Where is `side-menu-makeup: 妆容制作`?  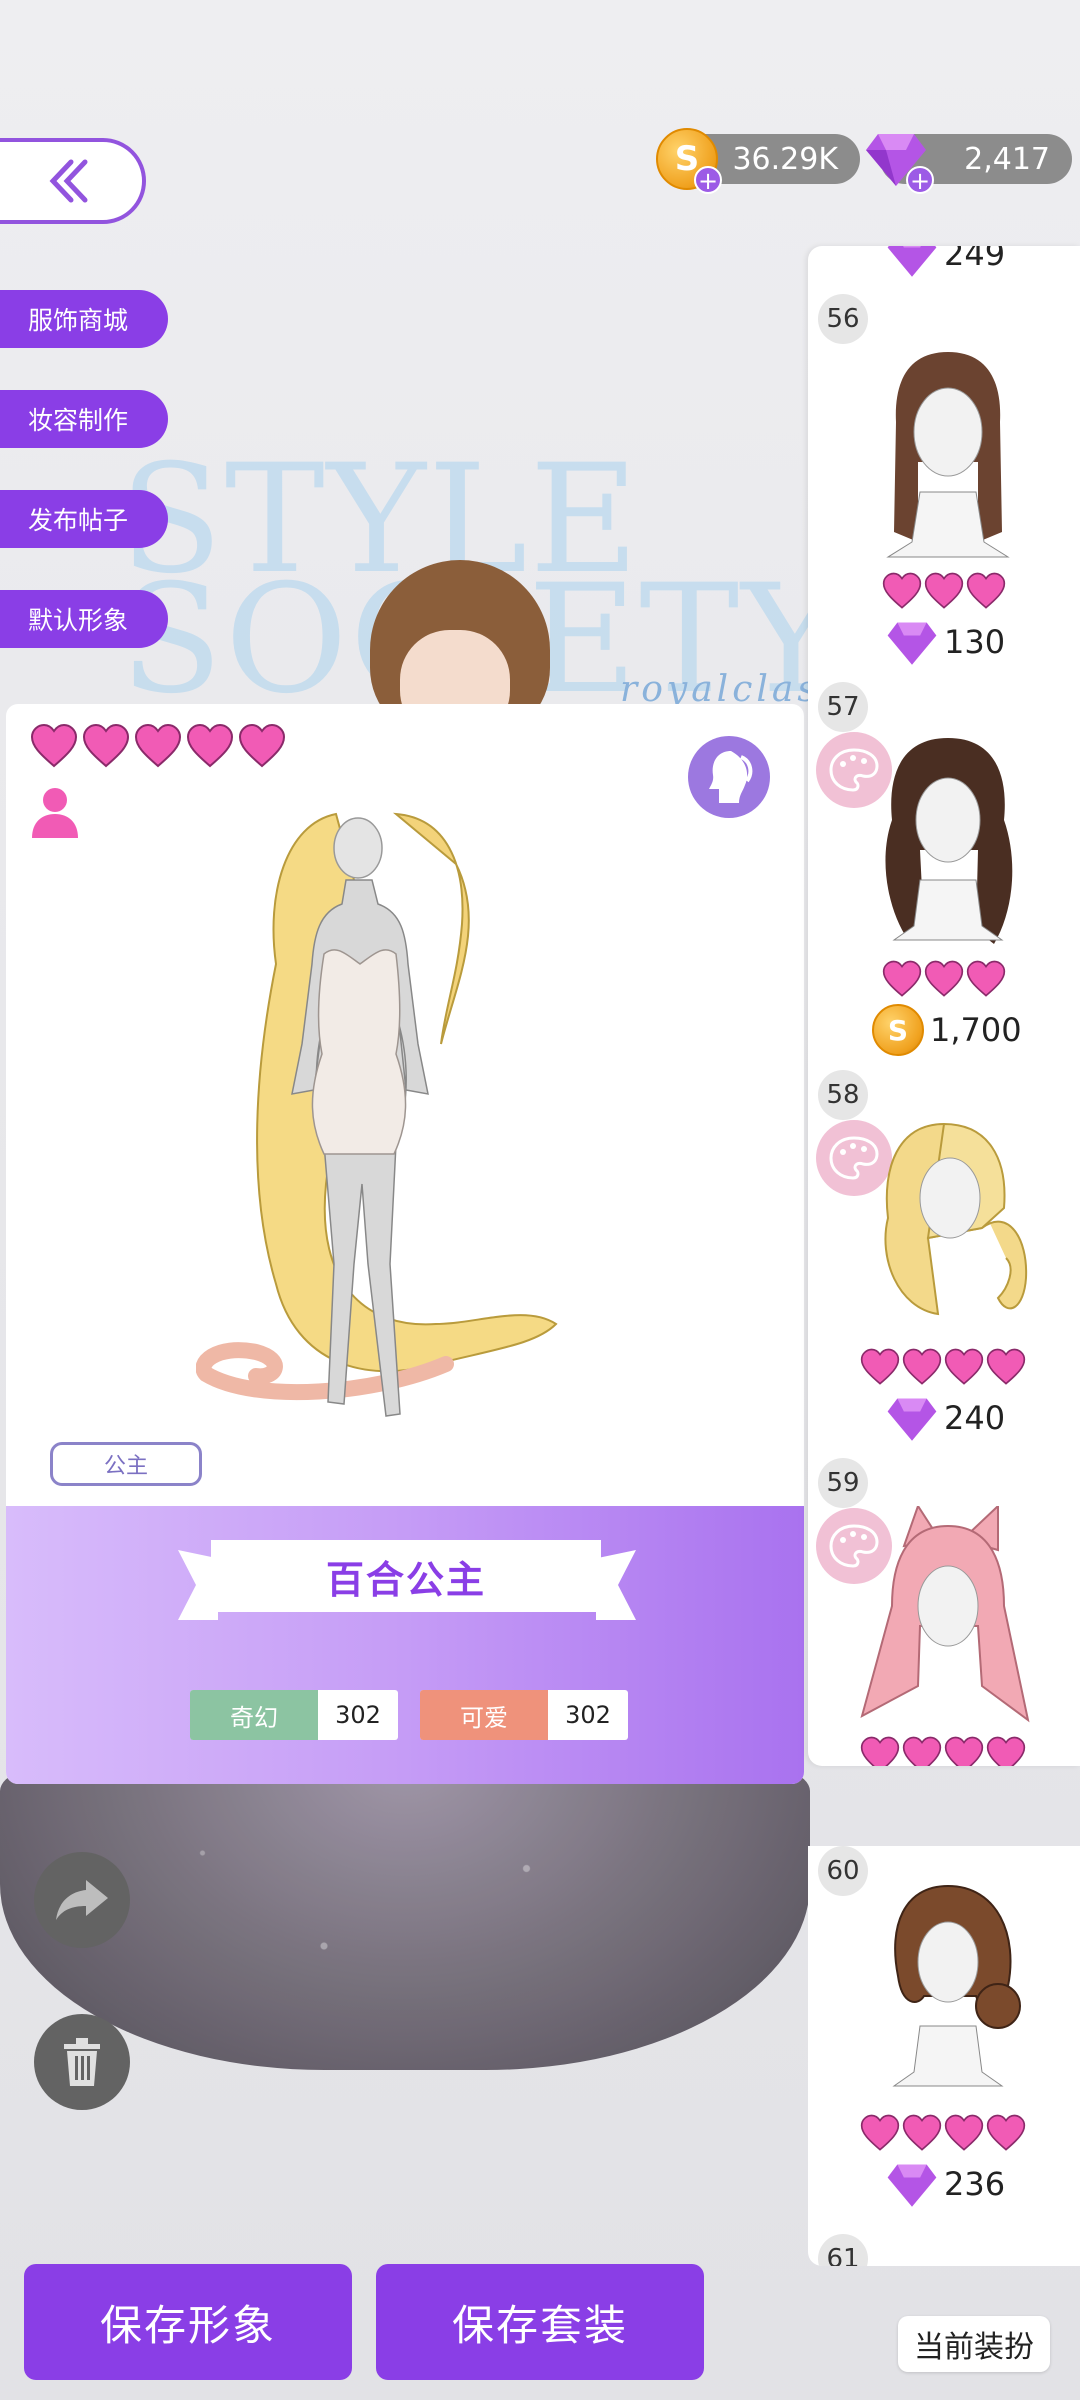 side-menu-makeup: 妆容制作 is located at coordinates (84, 419).